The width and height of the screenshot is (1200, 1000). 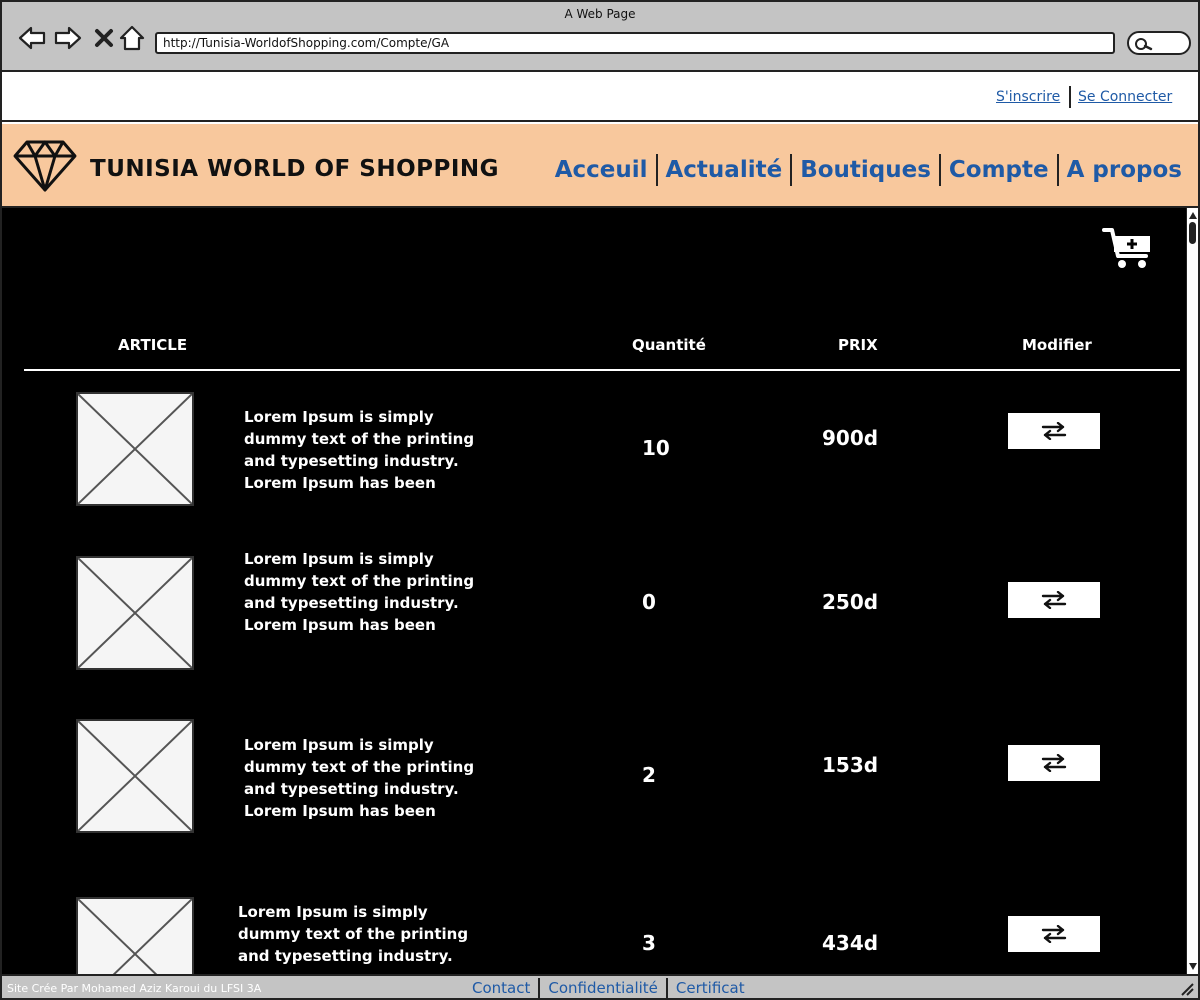 I want to click on nav-item-boutiques: Boutiques, so click(x=864, y=170).